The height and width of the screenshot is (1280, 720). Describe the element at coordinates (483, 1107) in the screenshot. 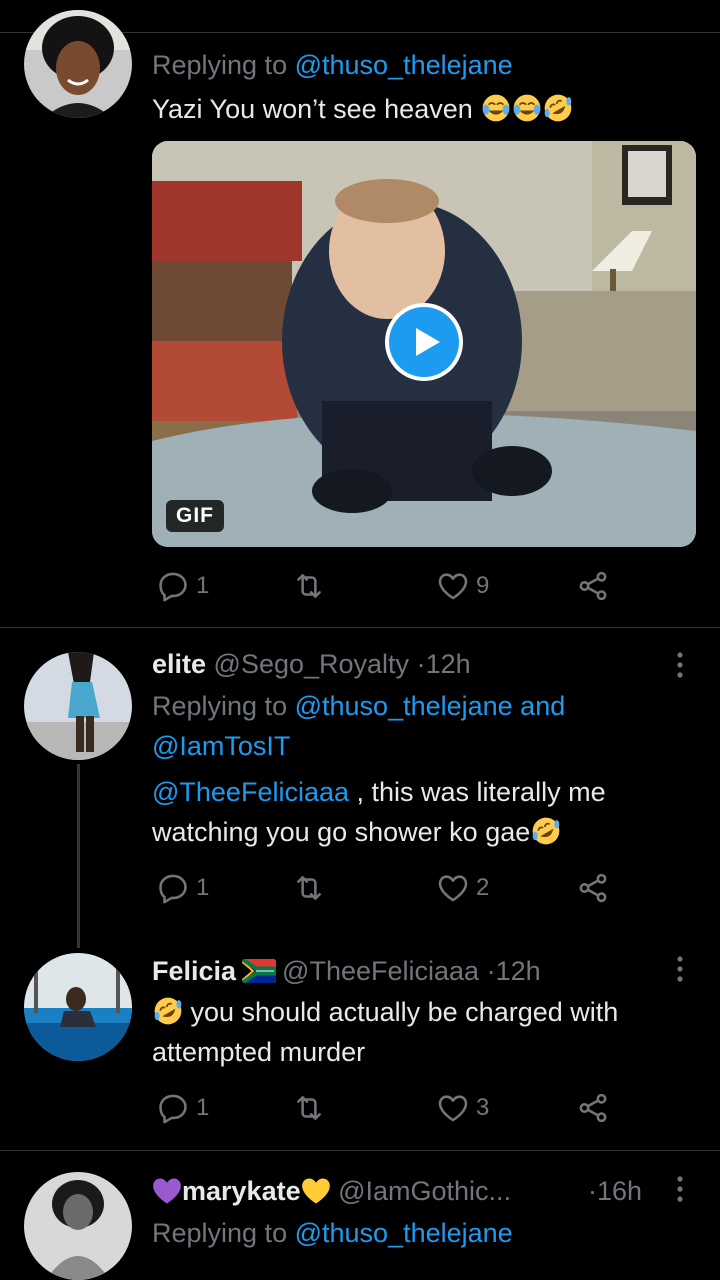

I see `like-count: 3` at that location.